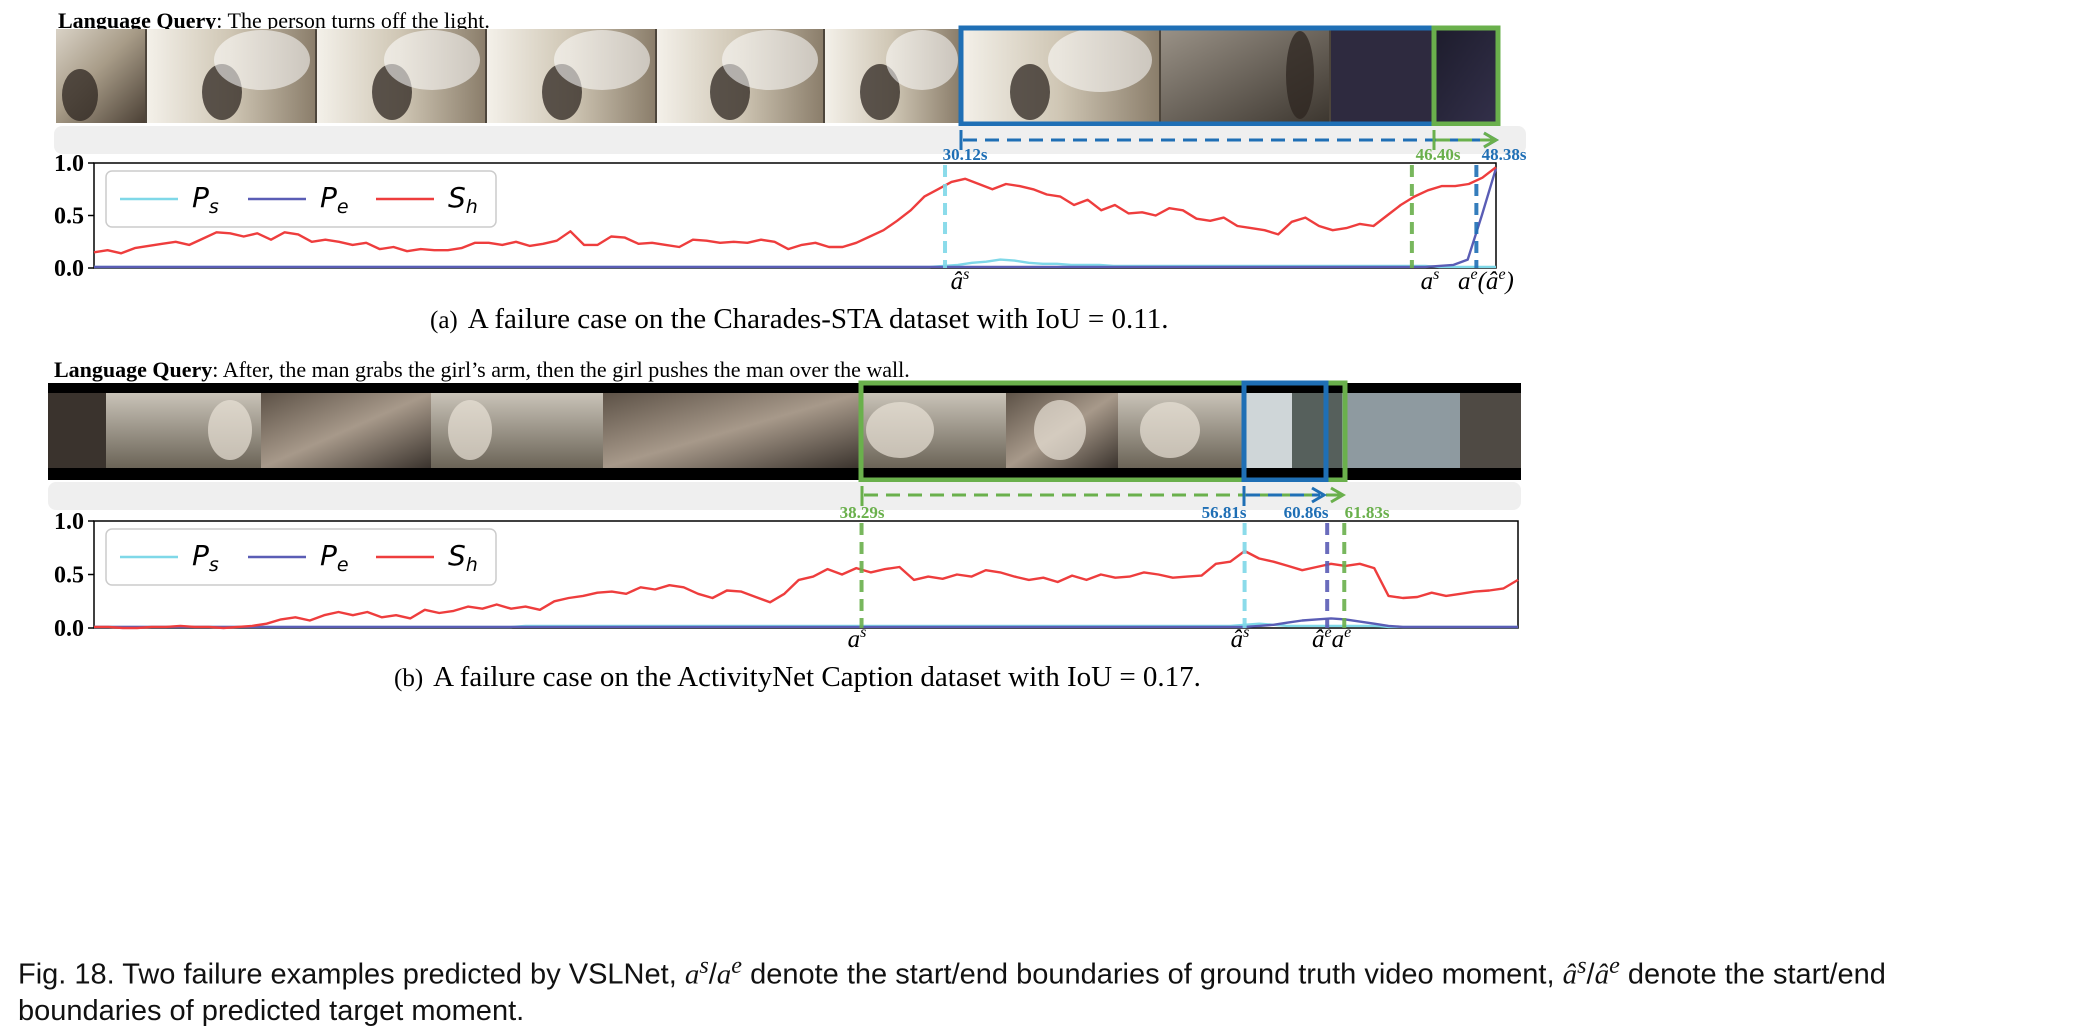 This screenshot has height=1029, width=2086. Describe the element at coordinates (301, 557) in the screenshot. I see `panel-b-legend: Ps Pe Sh` at that location.